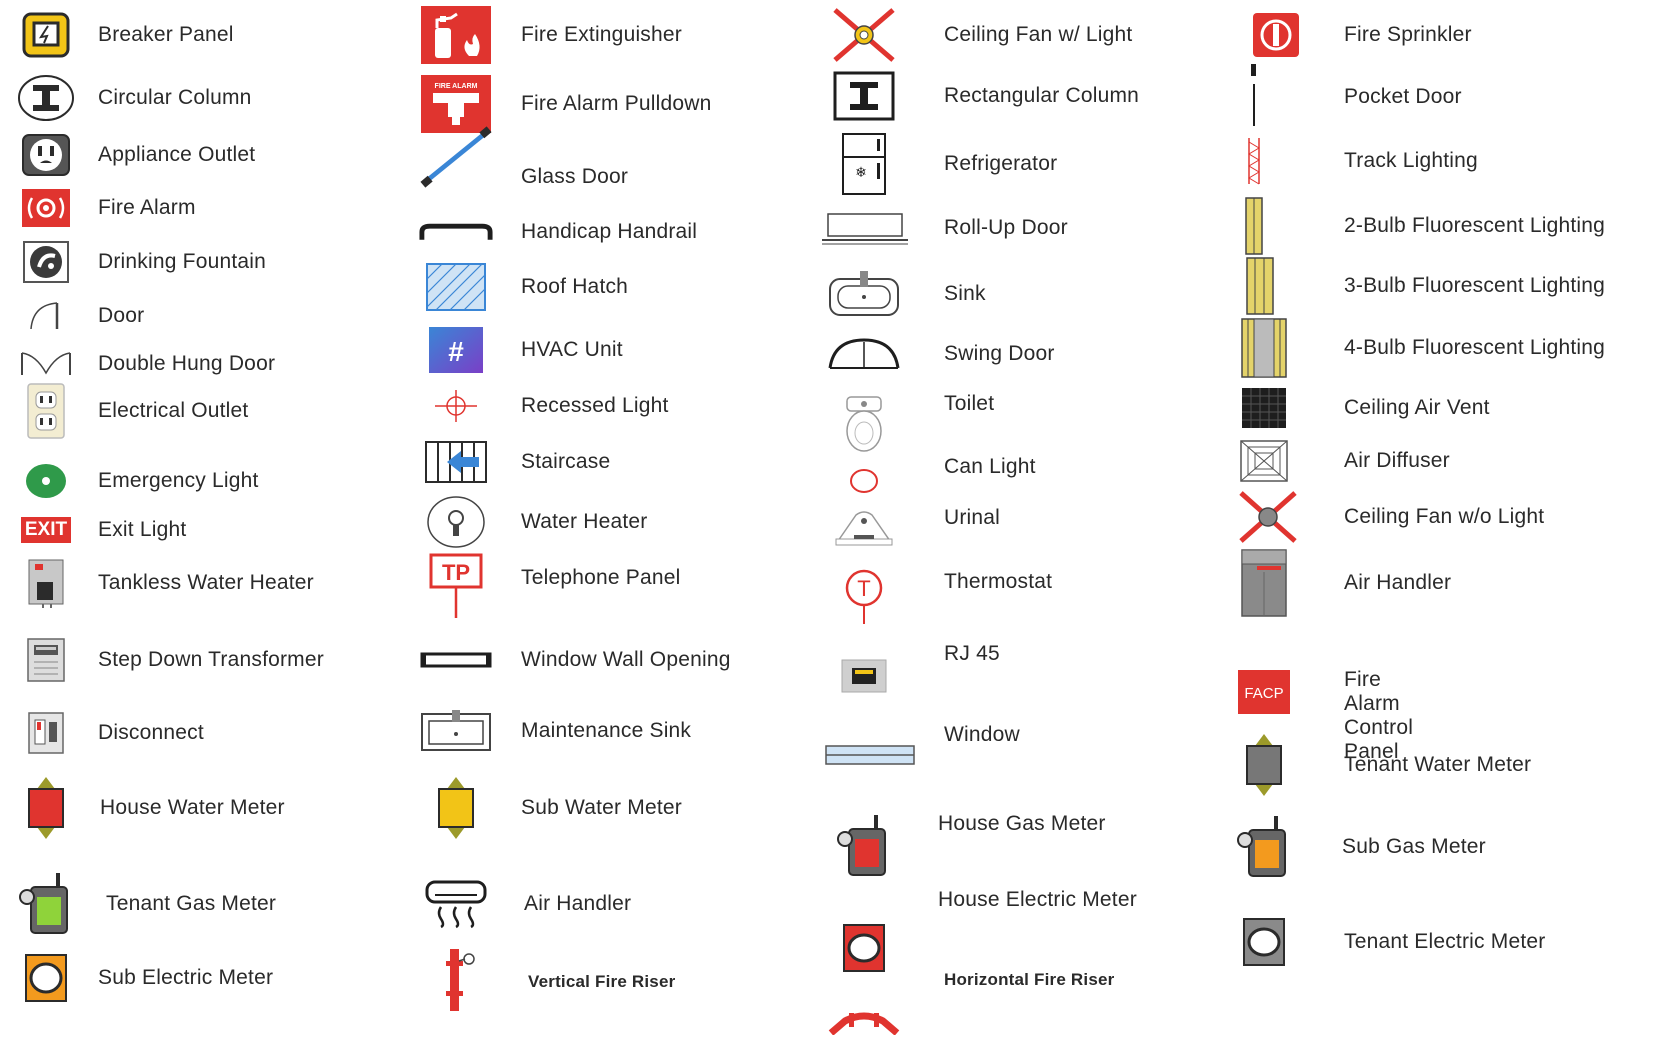 This screenshot has width=1653, height=1054. What do you see at coordinates (175, 97) in the screenshot?
I see `legend-label: Circular Column` at bounding box center [175, 97].